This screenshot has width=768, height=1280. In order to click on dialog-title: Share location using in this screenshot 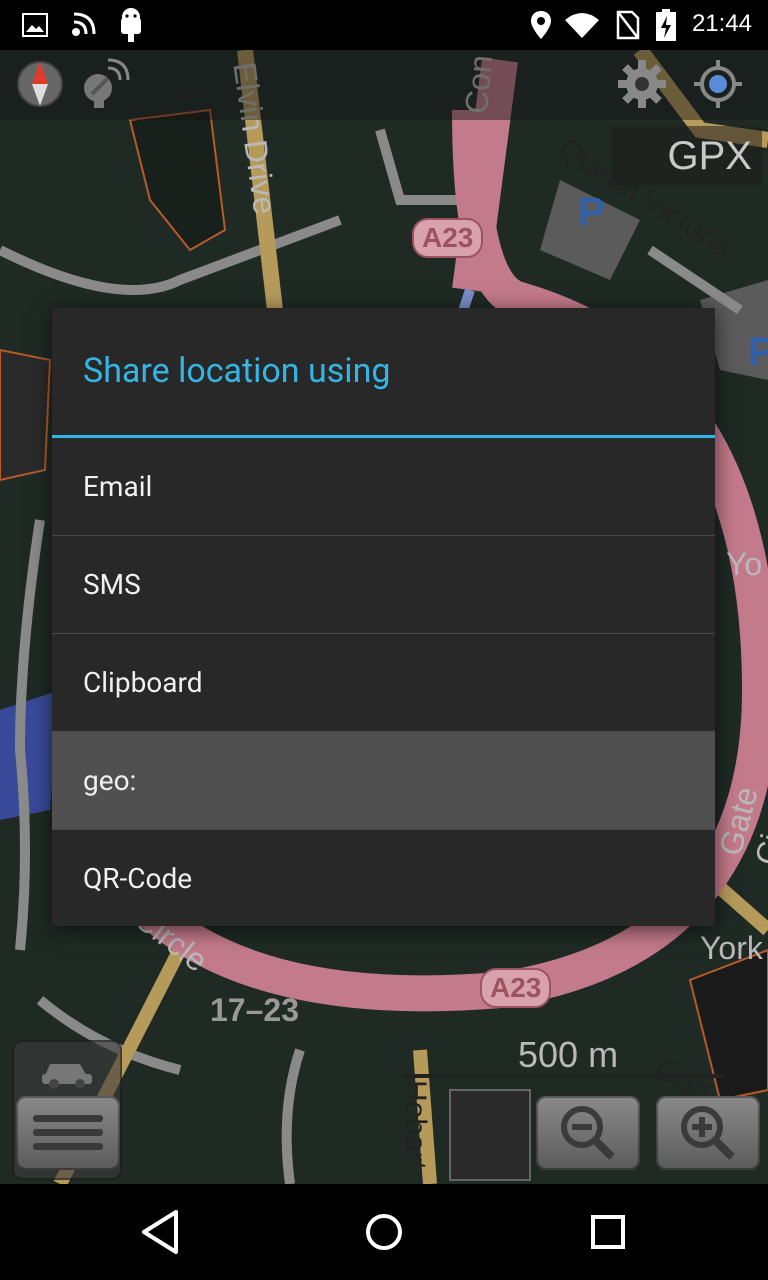, I will do `click(383, 373)`.